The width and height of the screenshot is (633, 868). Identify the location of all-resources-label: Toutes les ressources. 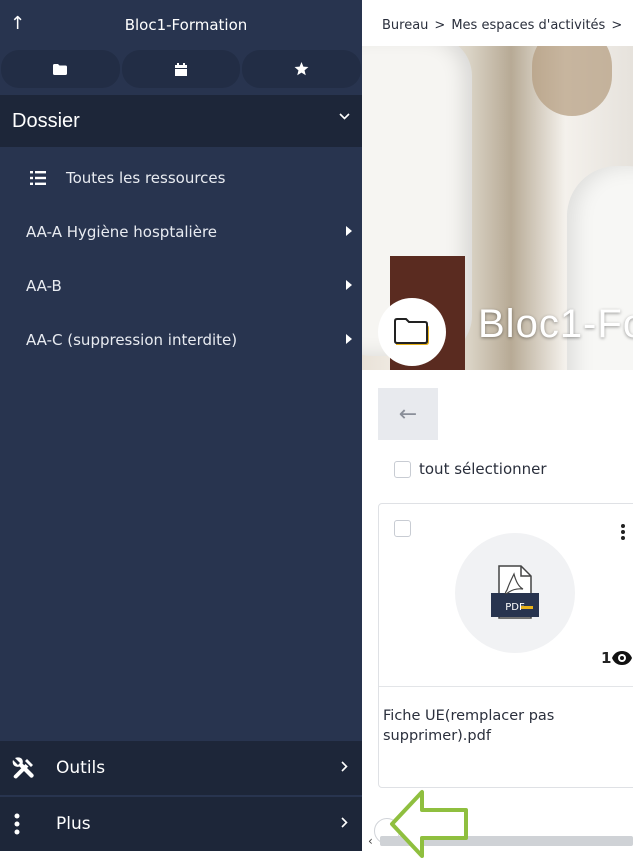
(146, 178).